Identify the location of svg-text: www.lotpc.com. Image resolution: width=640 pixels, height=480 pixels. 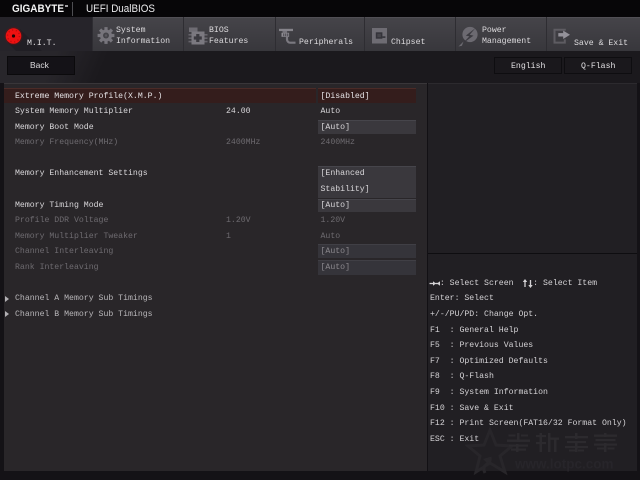
(564, 464).